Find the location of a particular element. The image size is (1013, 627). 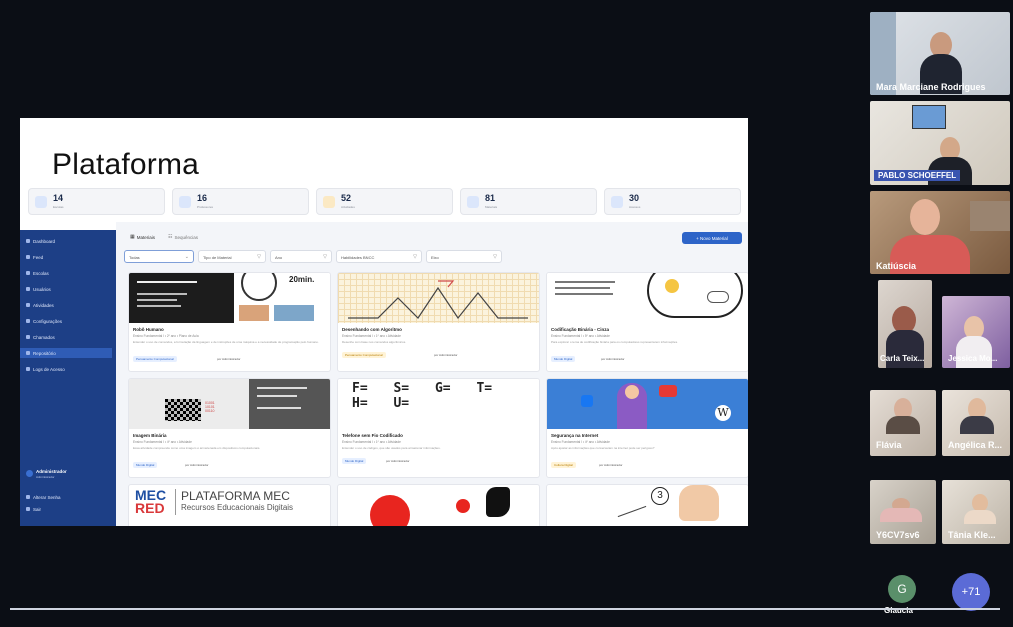

participant-tile: Katiúscia is located at coordinates (940, 232).